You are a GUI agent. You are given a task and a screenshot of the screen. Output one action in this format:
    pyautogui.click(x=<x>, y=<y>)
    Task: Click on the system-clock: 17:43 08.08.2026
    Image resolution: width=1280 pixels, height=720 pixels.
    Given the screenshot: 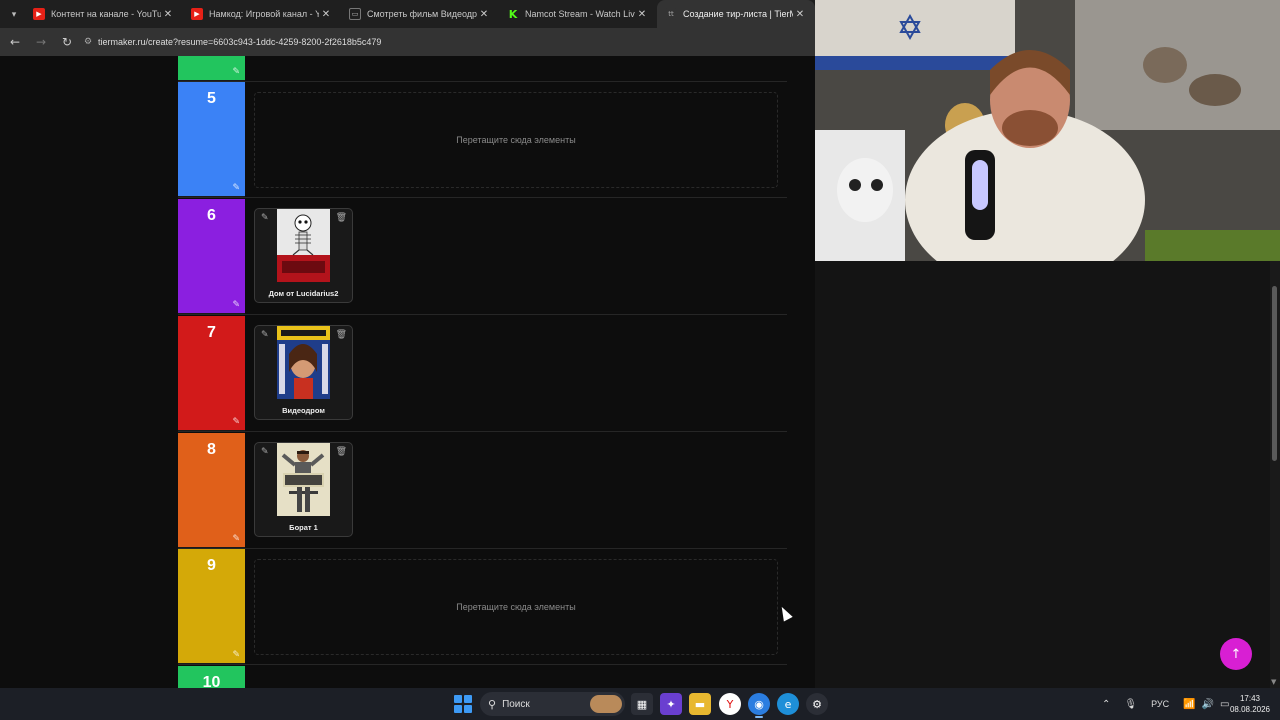 What is the action you would take?
    pyautogui.click(x=1250, y=704)
    